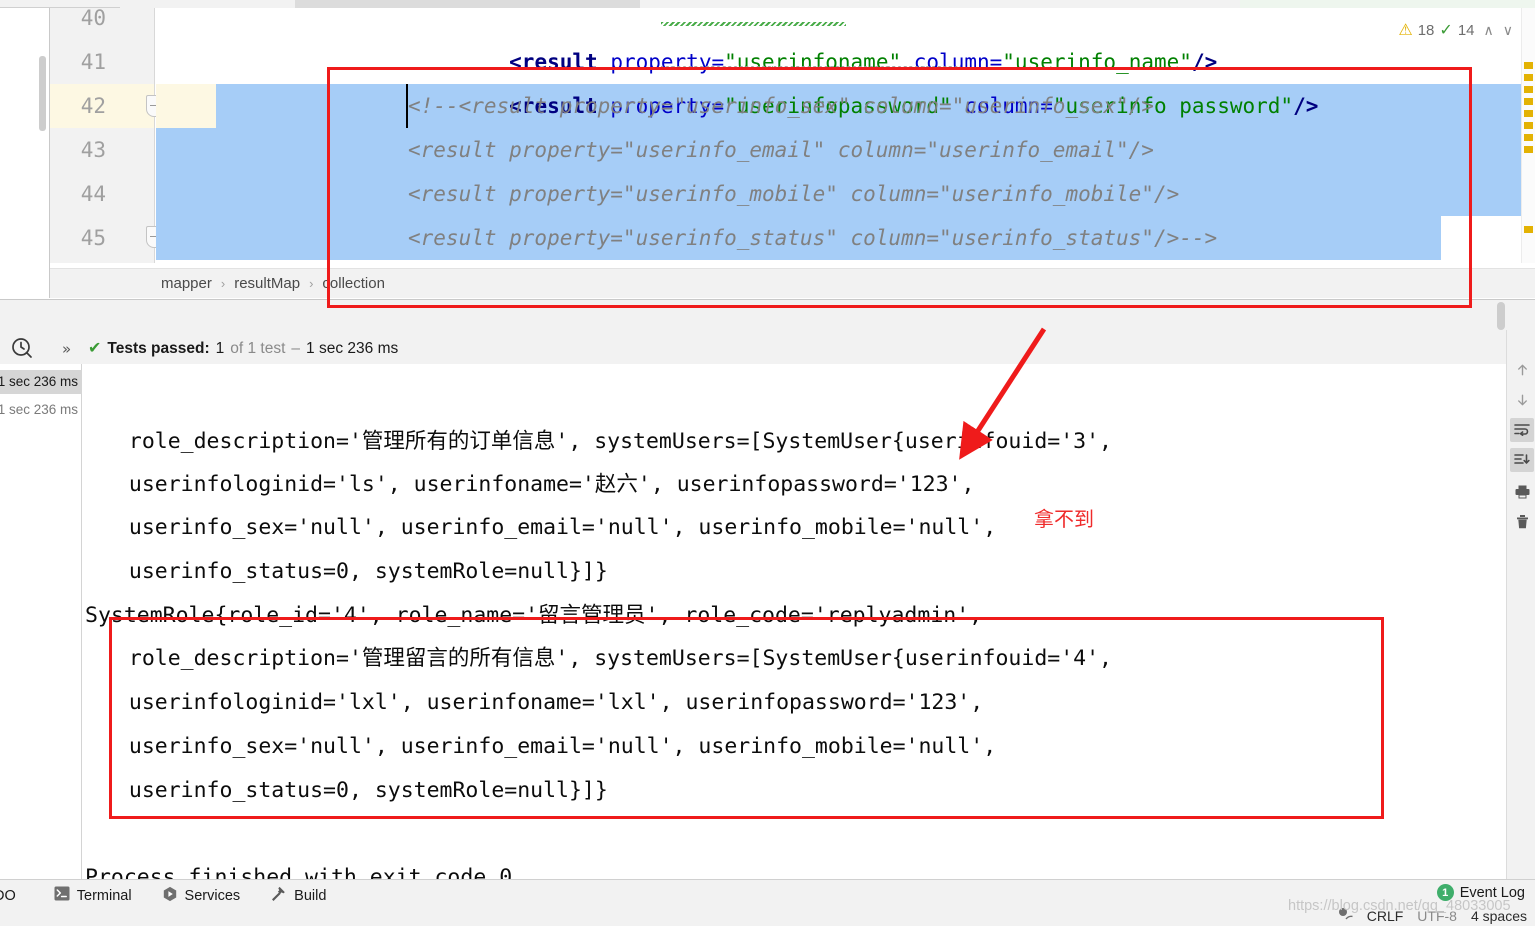 This screenshot has height=926, width=1535. I want to click on ok-count: 14, so click(1466, 30).